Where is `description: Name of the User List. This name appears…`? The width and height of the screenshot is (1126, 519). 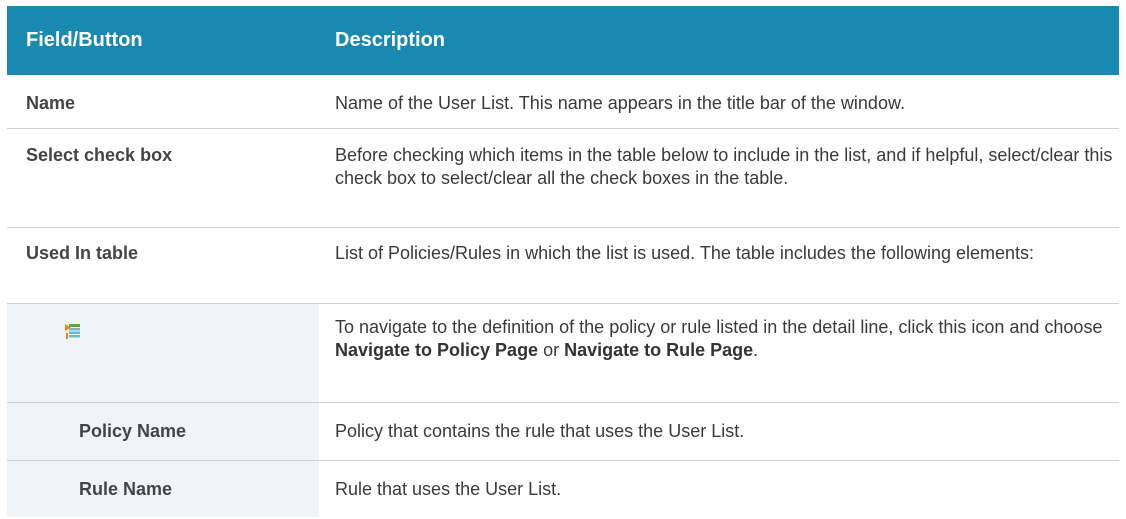 description: Name of the User List. This name appears… is located at coordinates (620, 103).